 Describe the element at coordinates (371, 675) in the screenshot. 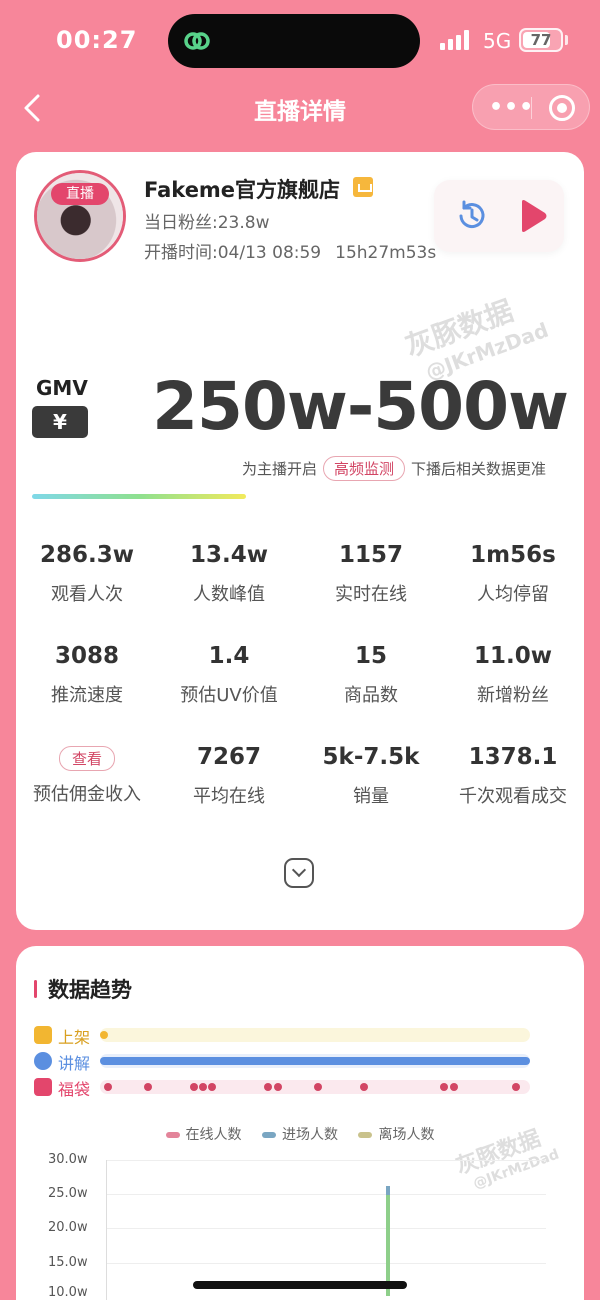

I see `metric-products: 15 商品数` at that location.